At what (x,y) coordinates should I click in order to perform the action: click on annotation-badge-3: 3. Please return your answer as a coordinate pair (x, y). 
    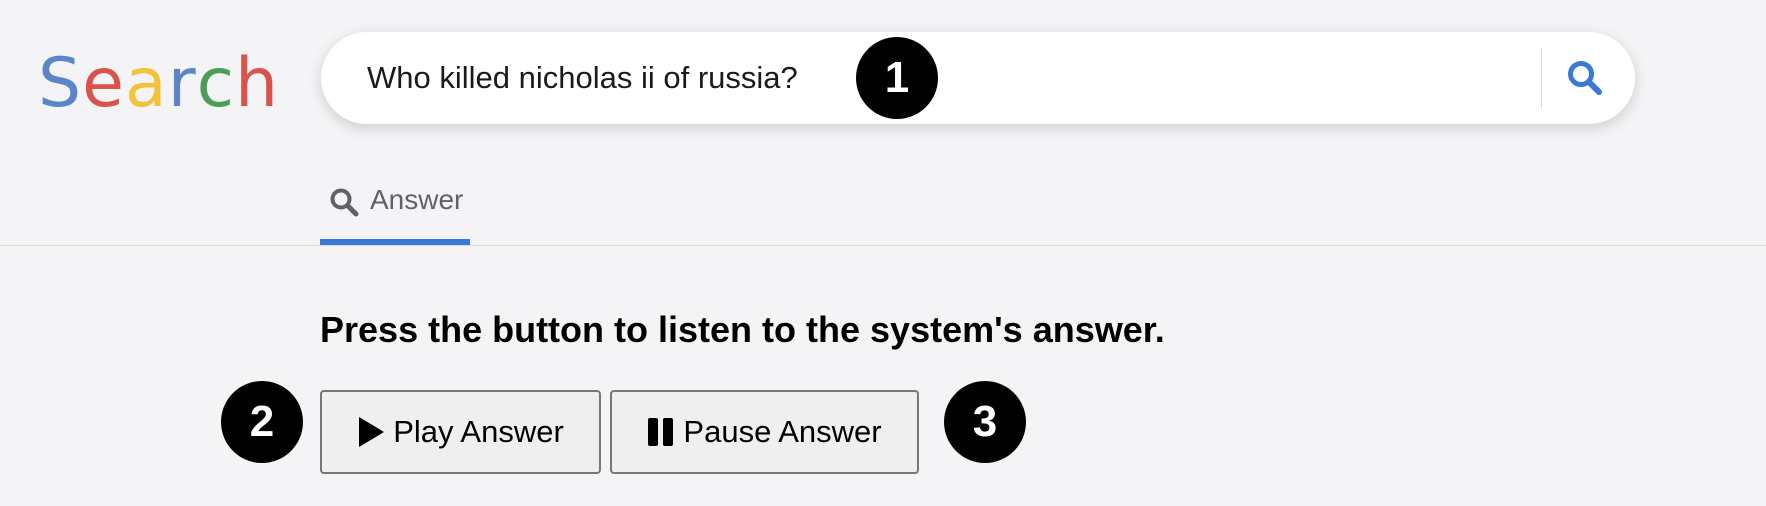
    Looking at the image, I should click on (985, 422).